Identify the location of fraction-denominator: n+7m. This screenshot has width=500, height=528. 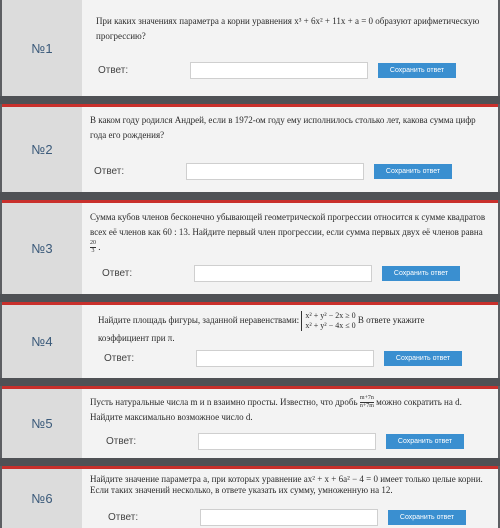
(366, 406).